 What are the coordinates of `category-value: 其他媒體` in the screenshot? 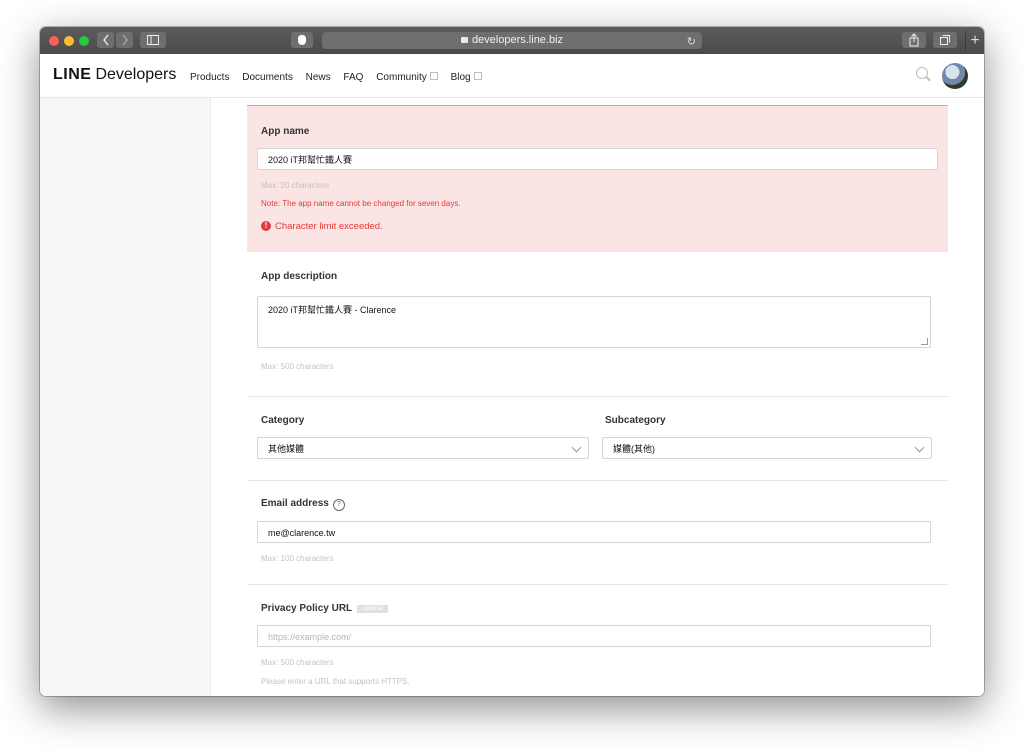 It's located at (286, 449).